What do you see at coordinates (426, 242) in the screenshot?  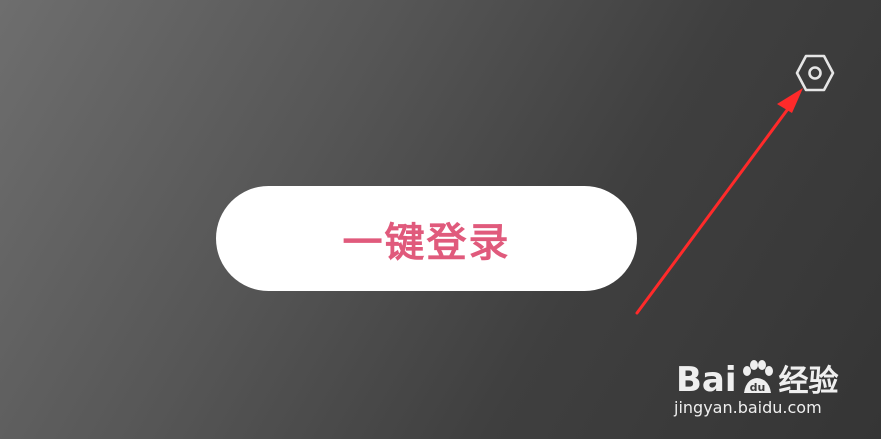 I see `login-button-label: 一键登录` at bounding box center [426, 242].